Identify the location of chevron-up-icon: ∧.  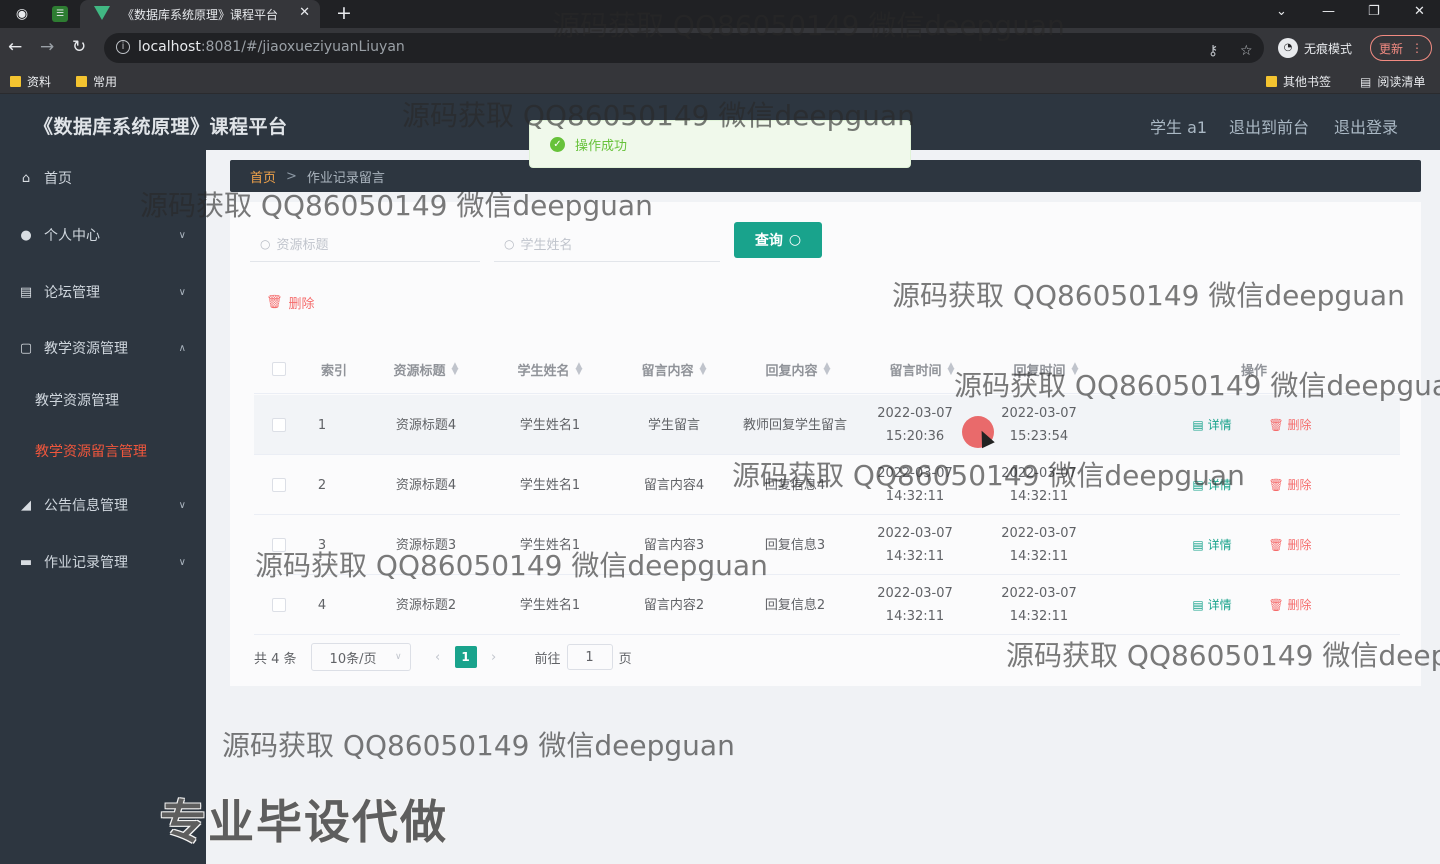
(182, 348).